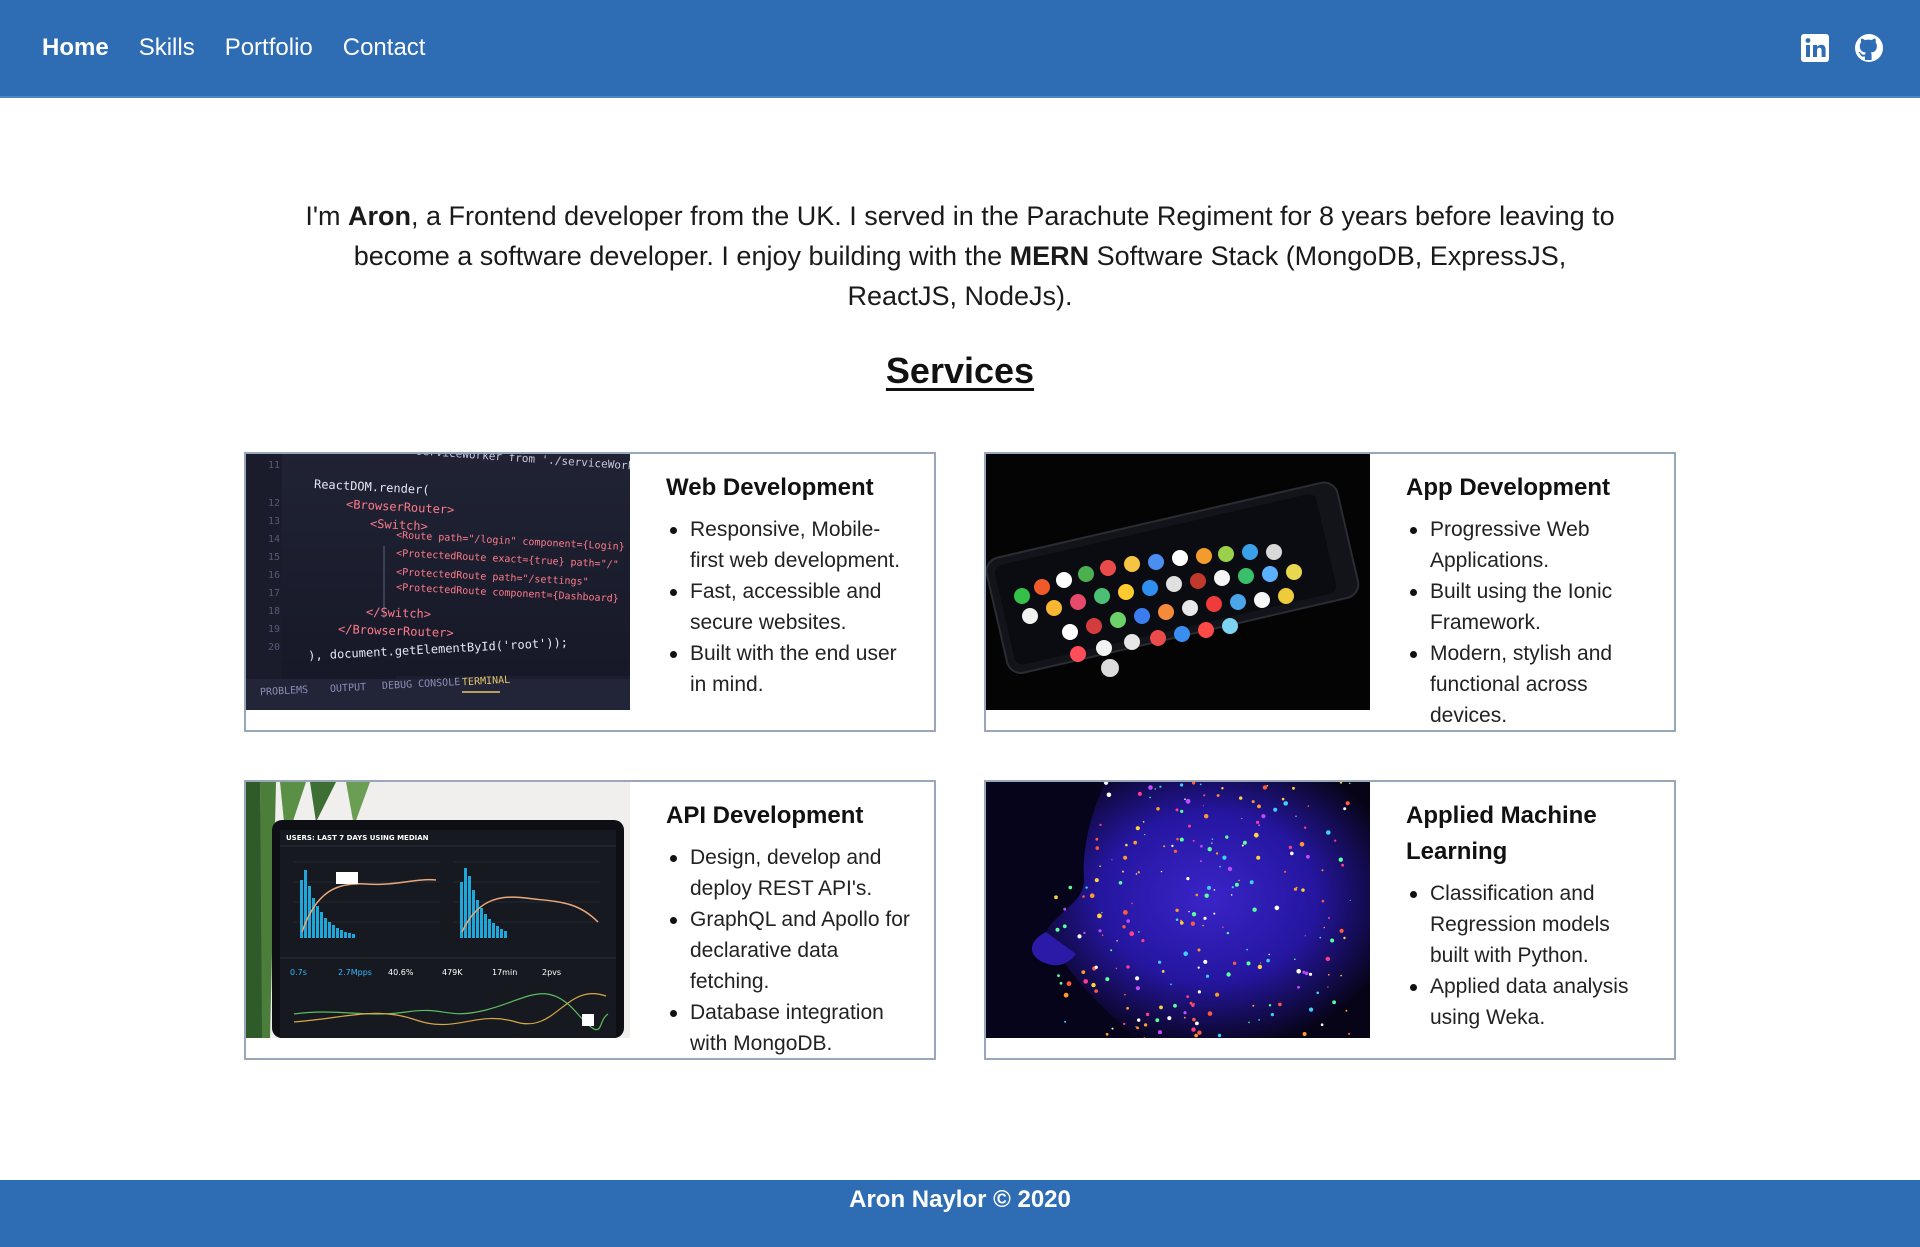 Image resolution: width=1920 pixels, height=1247 pixels. I want to click on svg-text: 13, so click(274, 521).